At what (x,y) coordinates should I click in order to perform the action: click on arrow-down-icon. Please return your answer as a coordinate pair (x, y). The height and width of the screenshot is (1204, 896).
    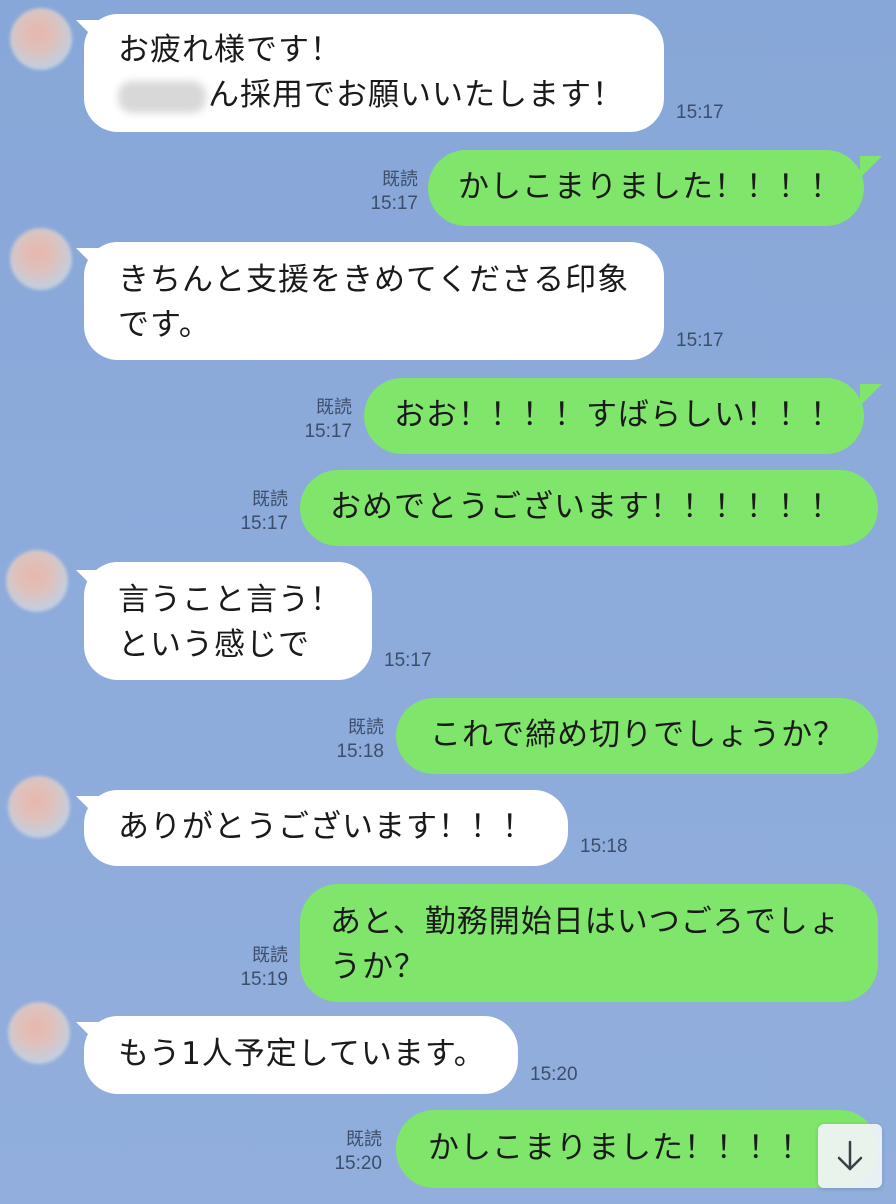
    Looking at the image, I should click on (850, 1155).